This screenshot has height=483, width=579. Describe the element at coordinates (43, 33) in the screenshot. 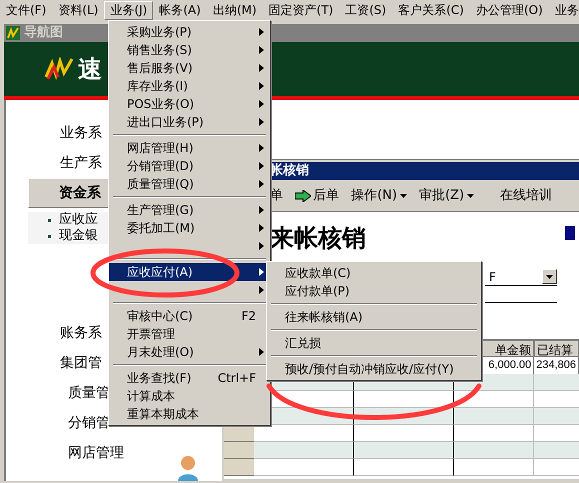

I see `window-title: 导航图` at that location.